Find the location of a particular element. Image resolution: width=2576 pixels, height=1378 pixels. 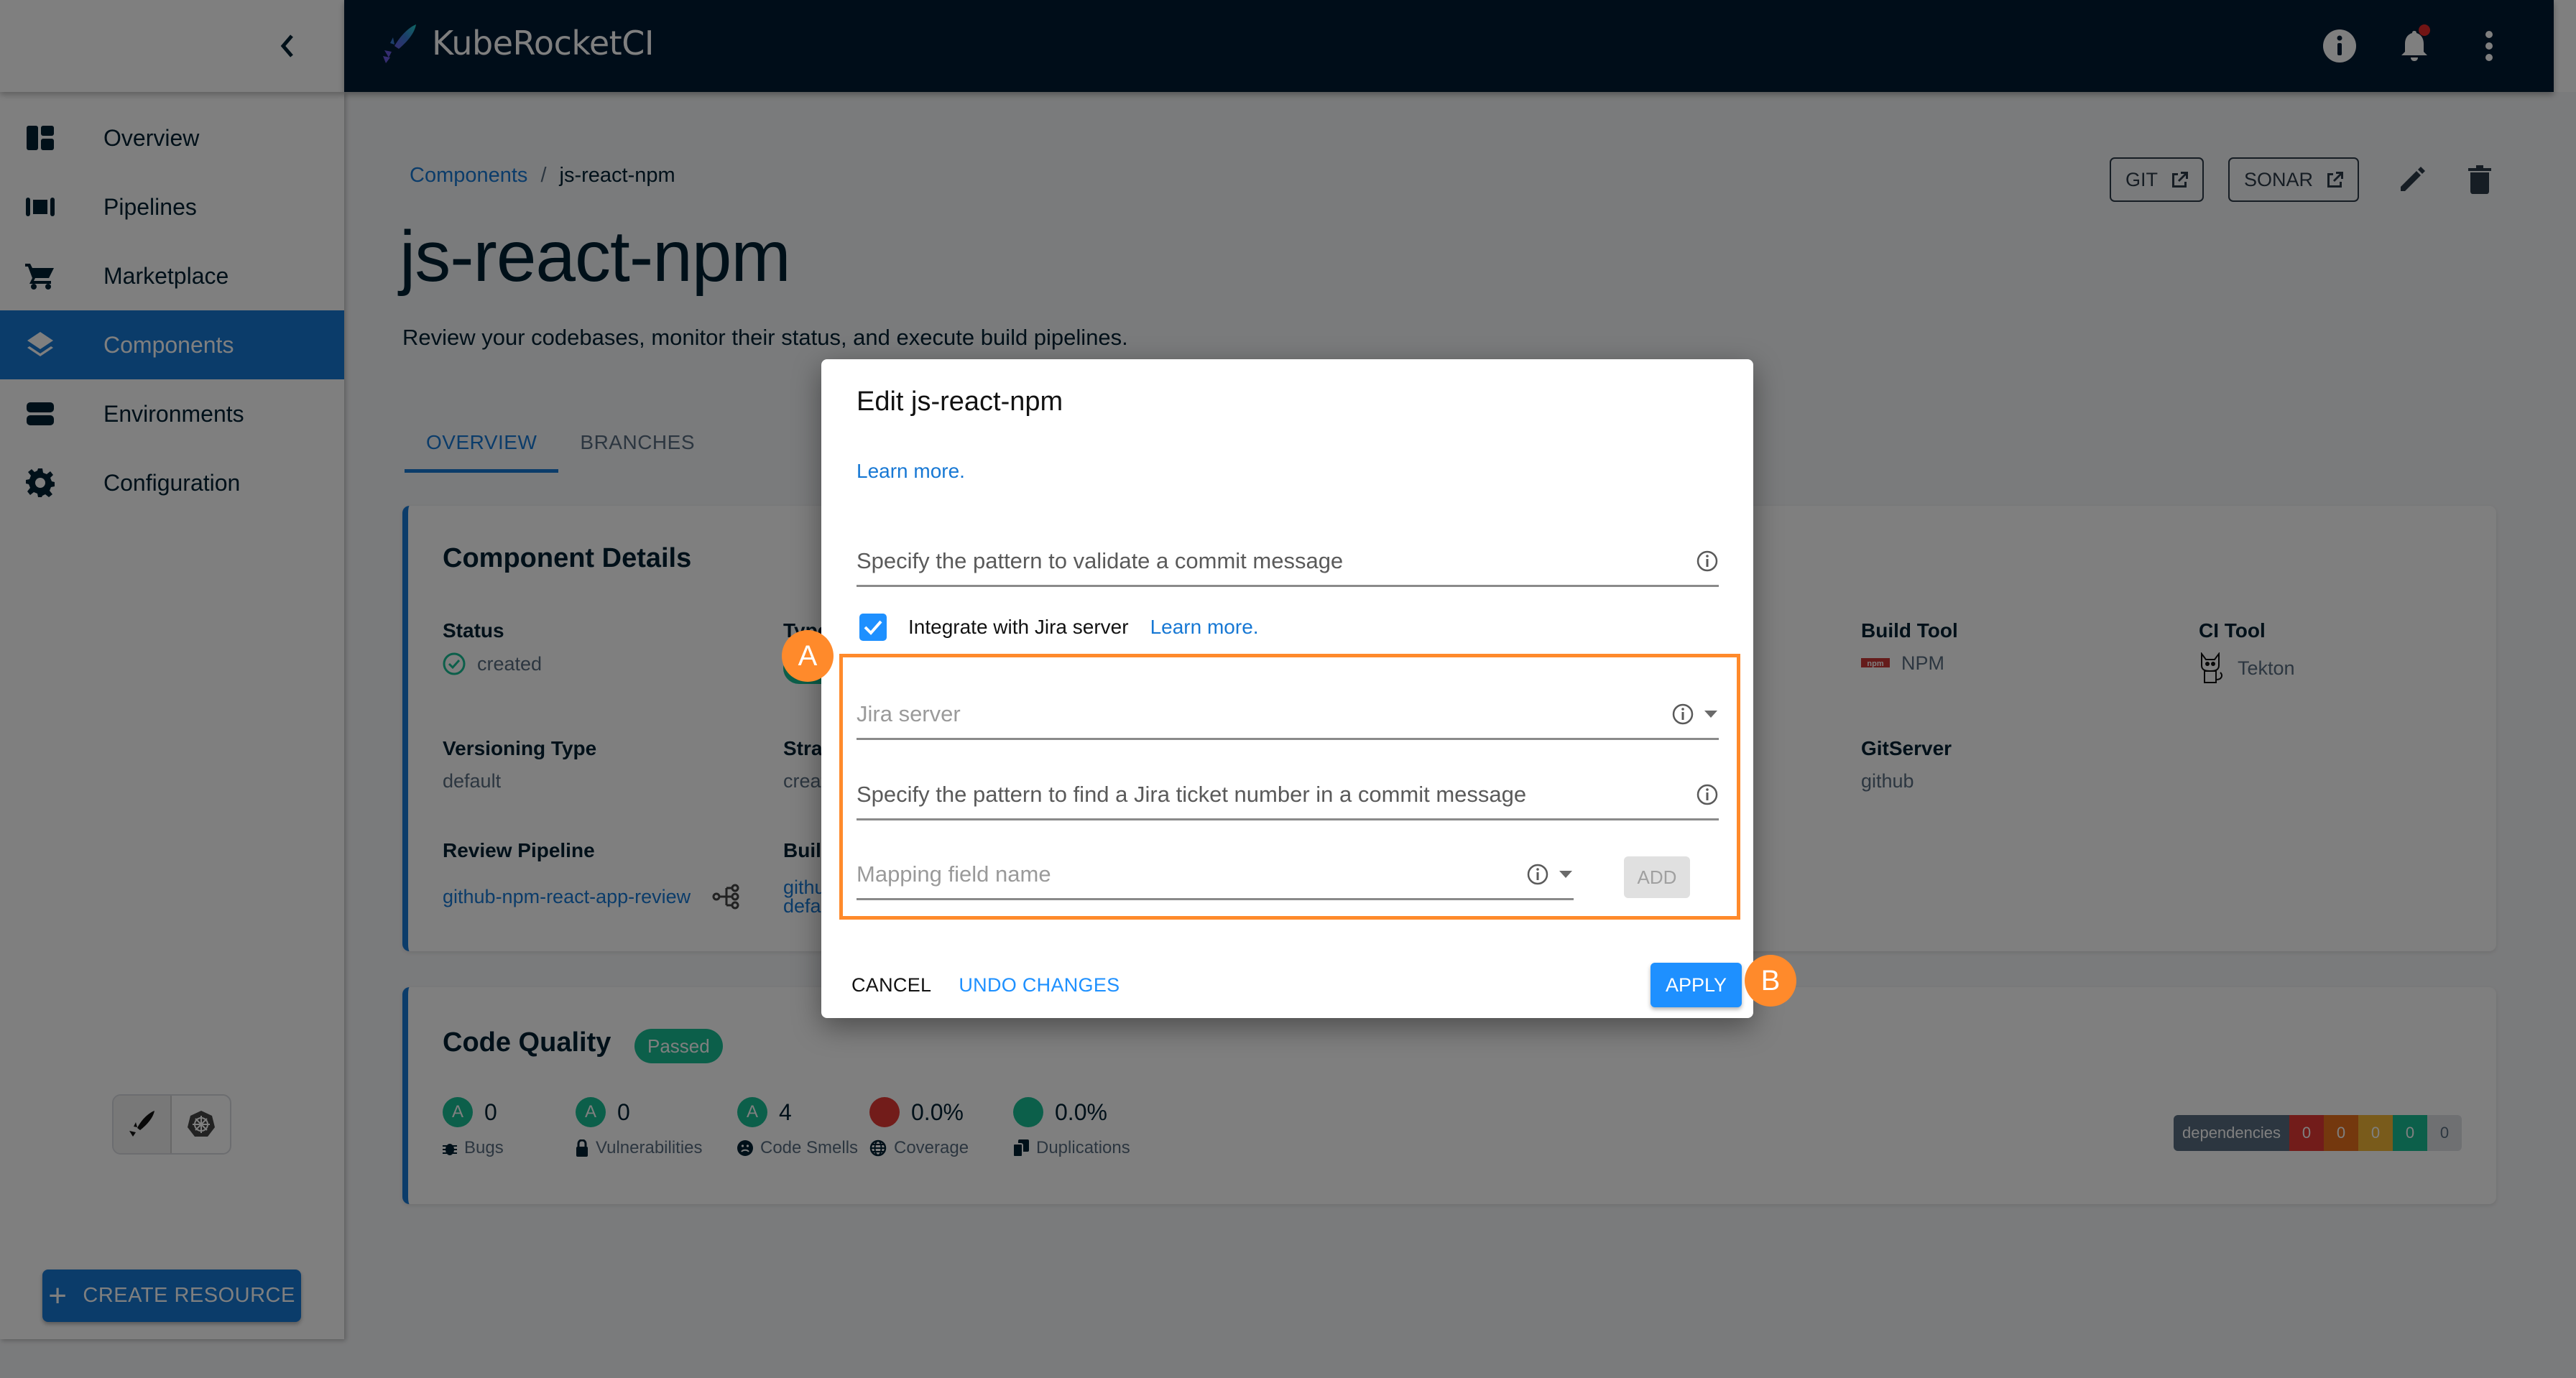

jira-server-select is located at coordinates (1288, 715).